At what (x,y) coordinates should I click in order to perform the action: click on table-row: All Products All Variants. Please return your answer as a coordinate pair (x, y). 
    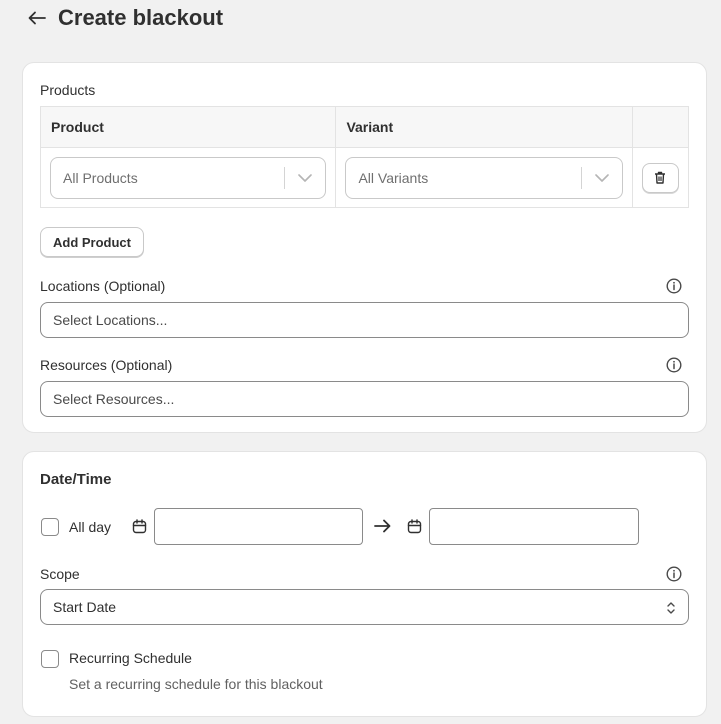
    Looking at the image, I should click on (364, 177).